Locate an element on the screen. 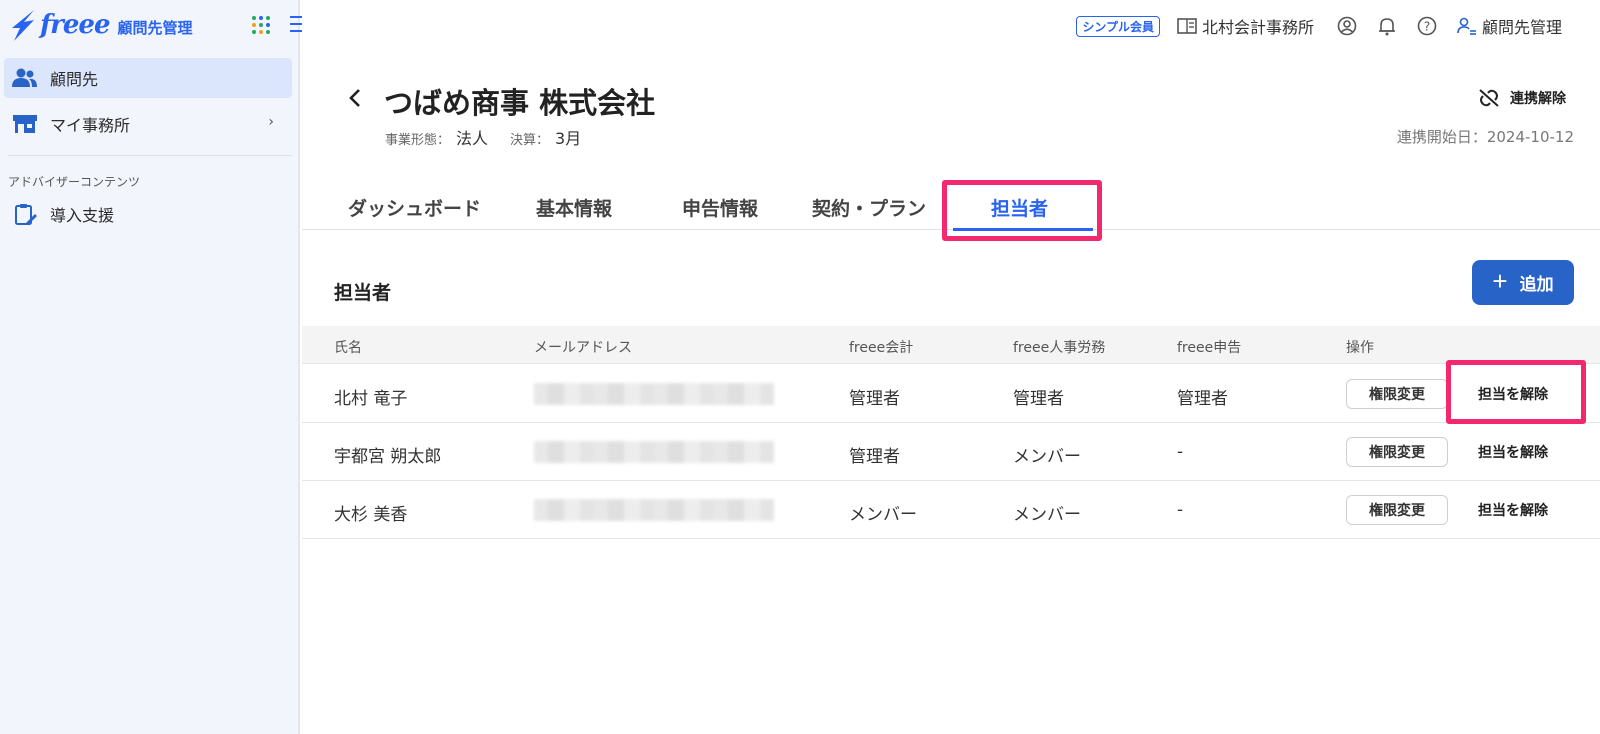 This screenshot has height=734, width=1600. back-chevron-icon is located at coordinates (355, 98).